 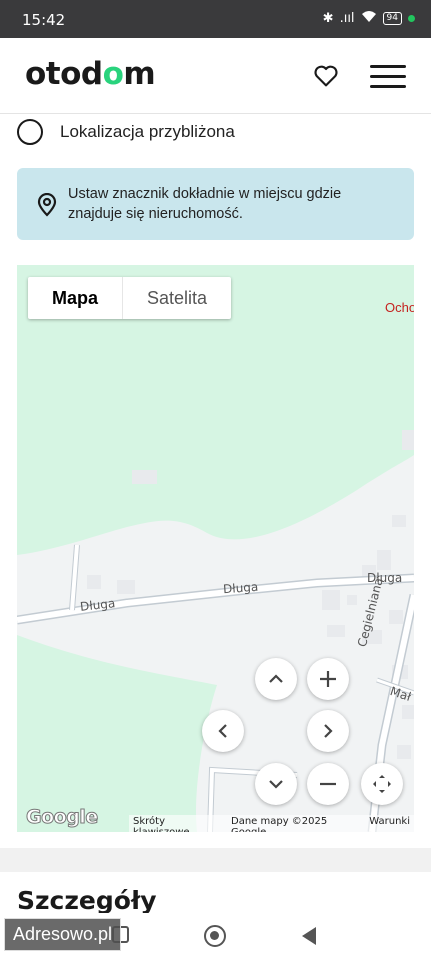 What do you see at coordinates (388, 77) in the screenshot?
I see `hamburger-menu-icon` at bounding box center [388, 77].